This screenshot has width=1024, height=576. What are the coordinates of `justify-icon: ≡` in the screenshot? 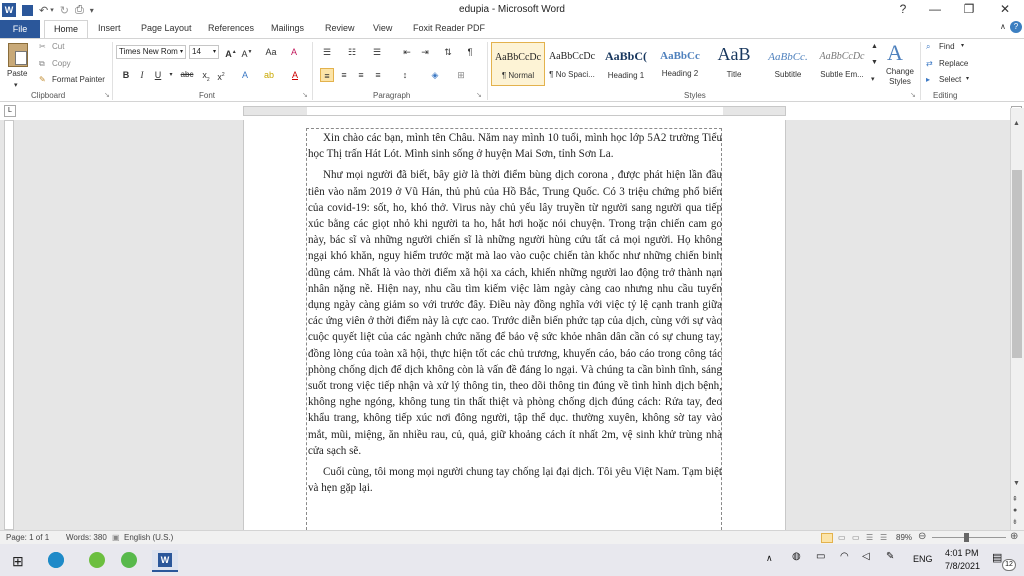 It's located at (378, 75).